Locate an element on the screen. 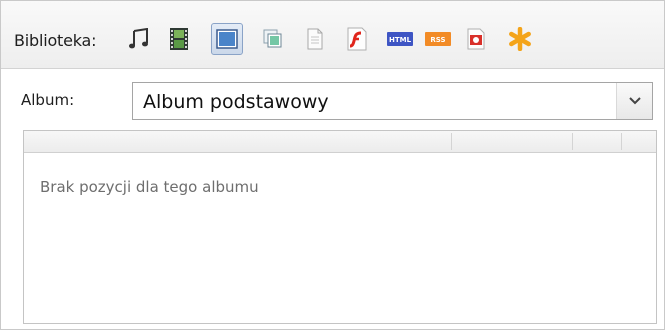  asterisk-icon is located at coordinates (520, 39).